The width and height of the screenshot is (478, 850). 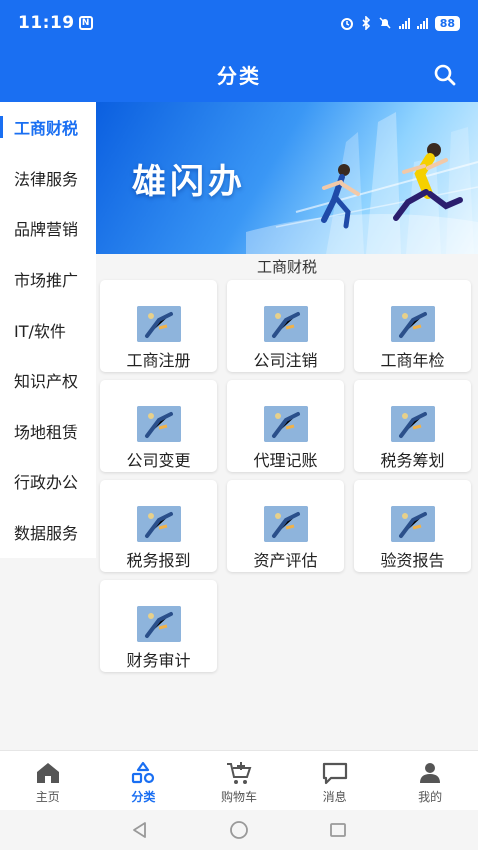 What do you see at coordinates (143, 797) in the screenshot?
I see `tab-label: 分类` at bounding box center [143, 797].